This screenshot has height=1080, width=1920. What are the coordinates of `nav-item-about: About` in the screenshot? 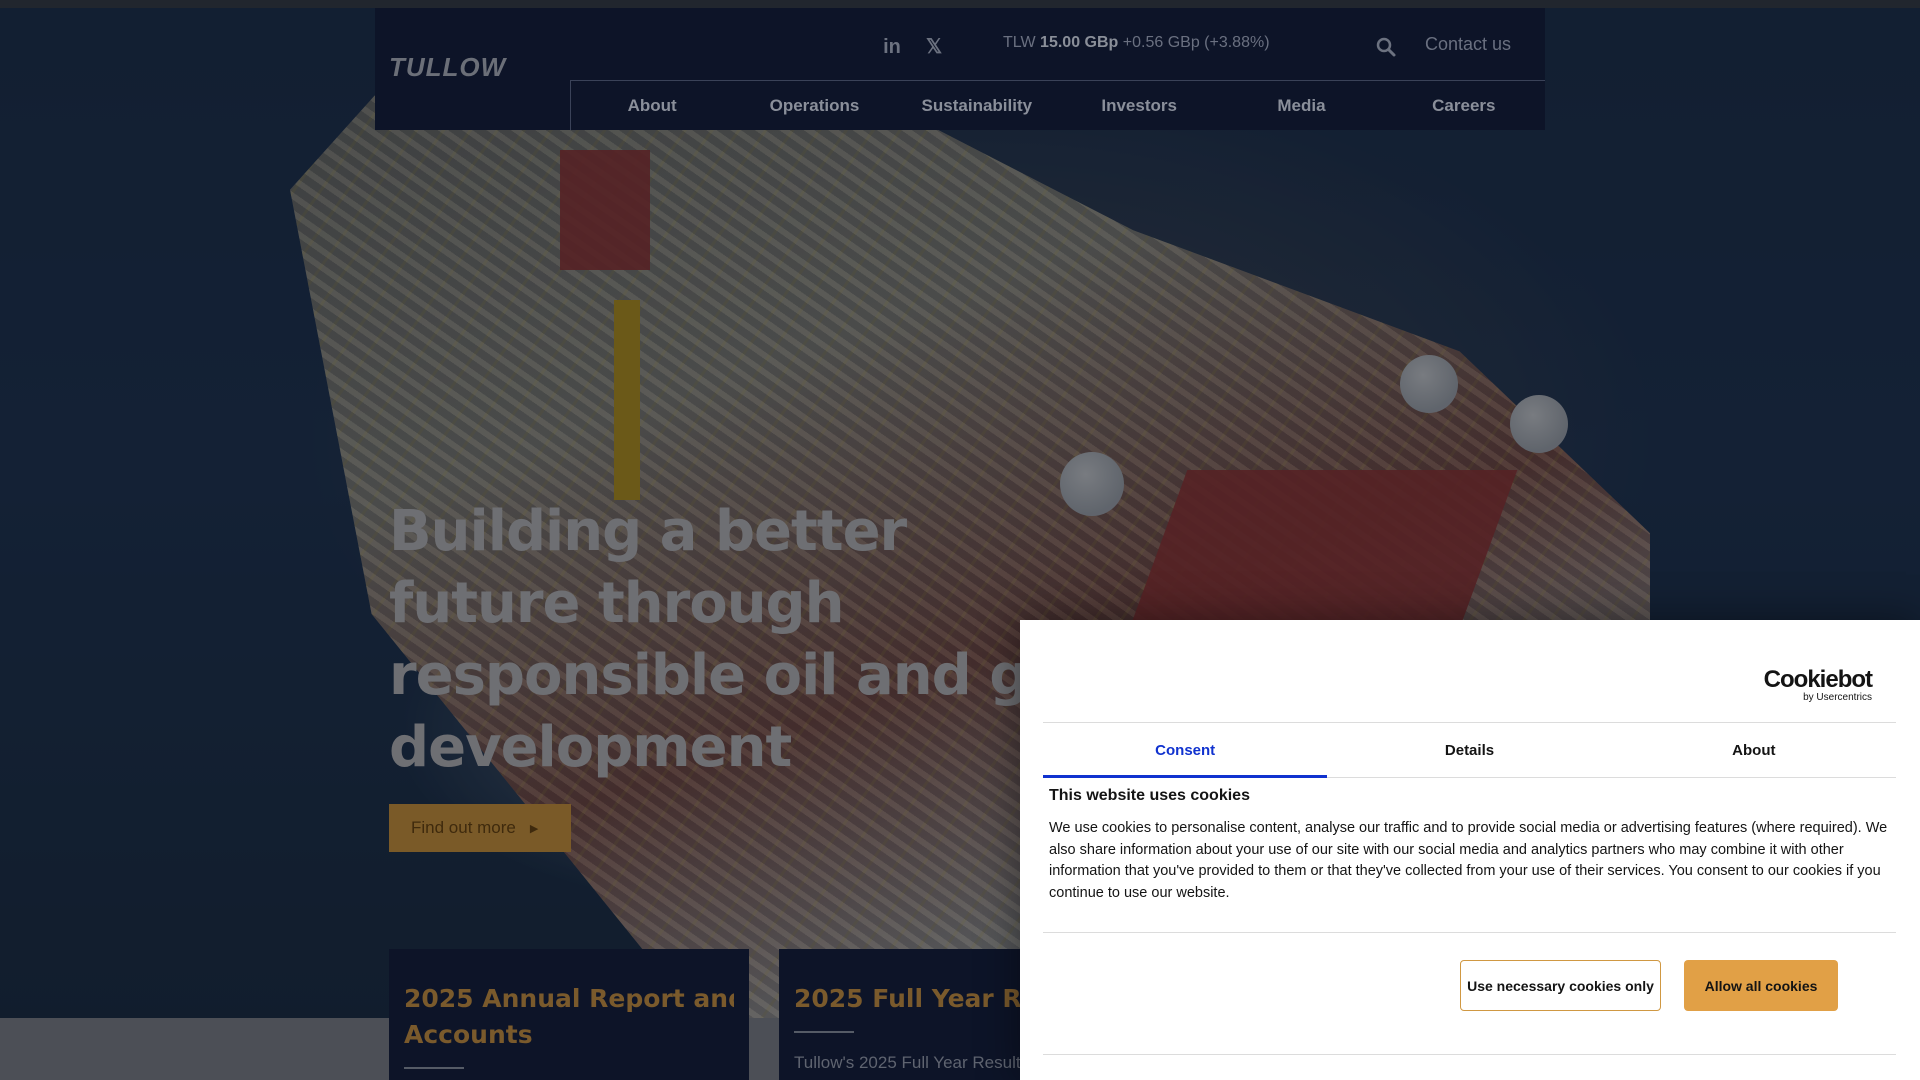 It's located at (652, 105).